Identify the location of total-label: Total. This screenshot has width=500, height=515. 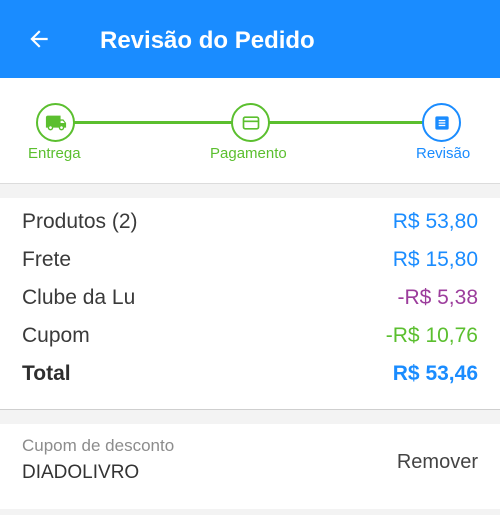
(46, 373).